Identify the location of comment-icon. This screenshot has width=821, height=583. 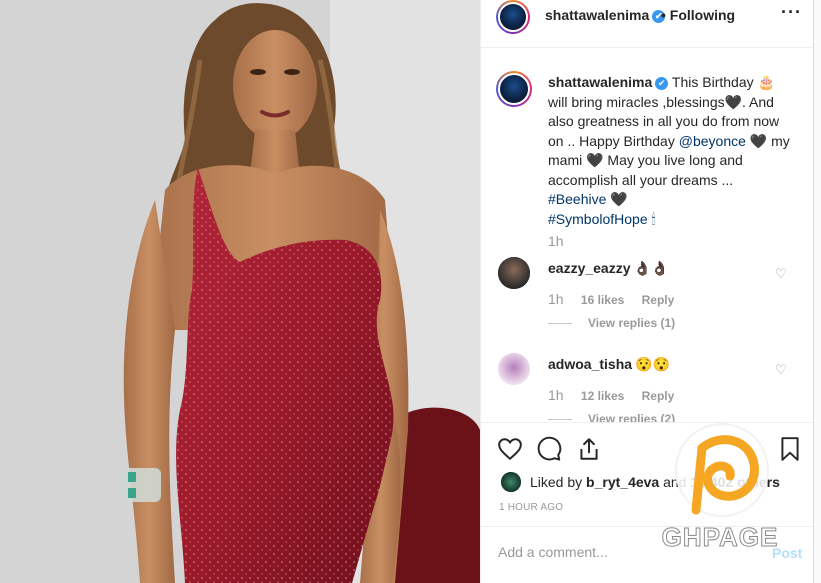
(549, 449).